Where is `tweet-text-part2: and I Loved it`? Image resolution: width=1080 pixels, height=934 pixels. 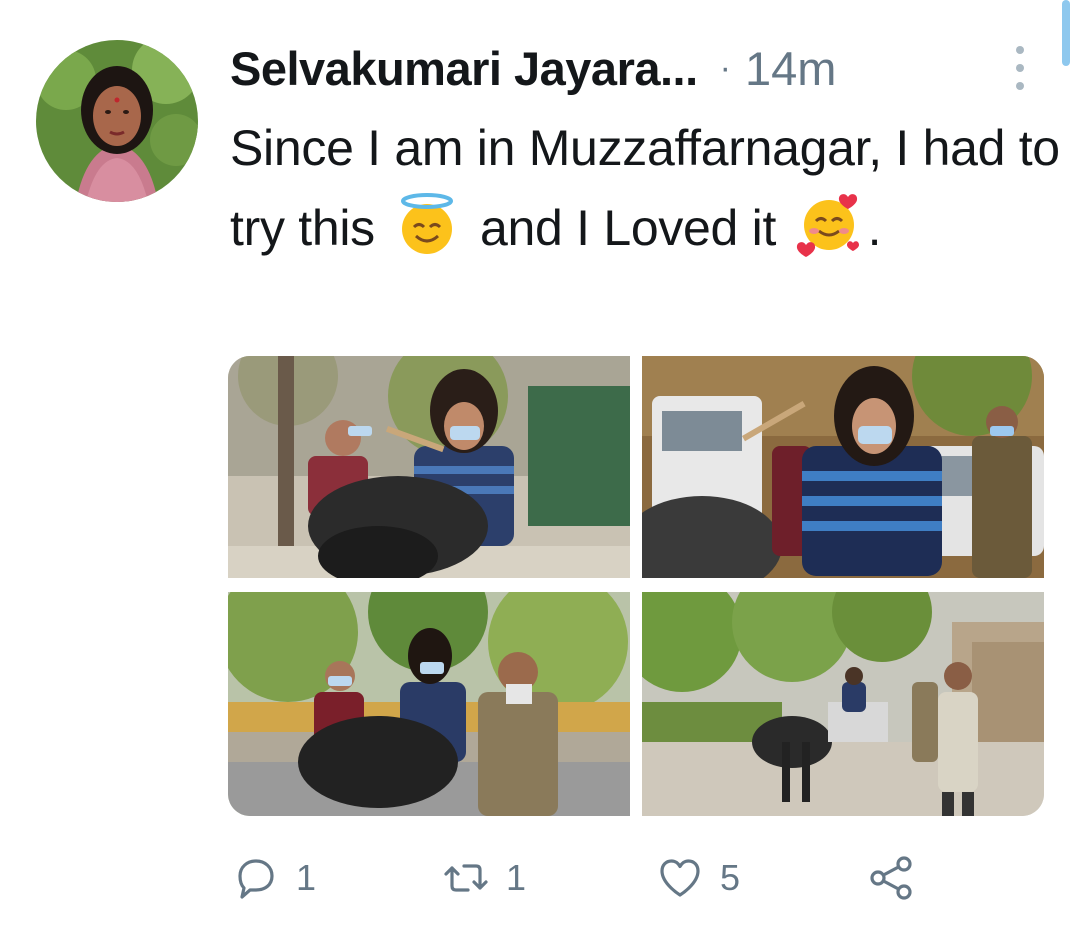
tweet-text-part2: and I Loved it is located at coordinates (628, 228).